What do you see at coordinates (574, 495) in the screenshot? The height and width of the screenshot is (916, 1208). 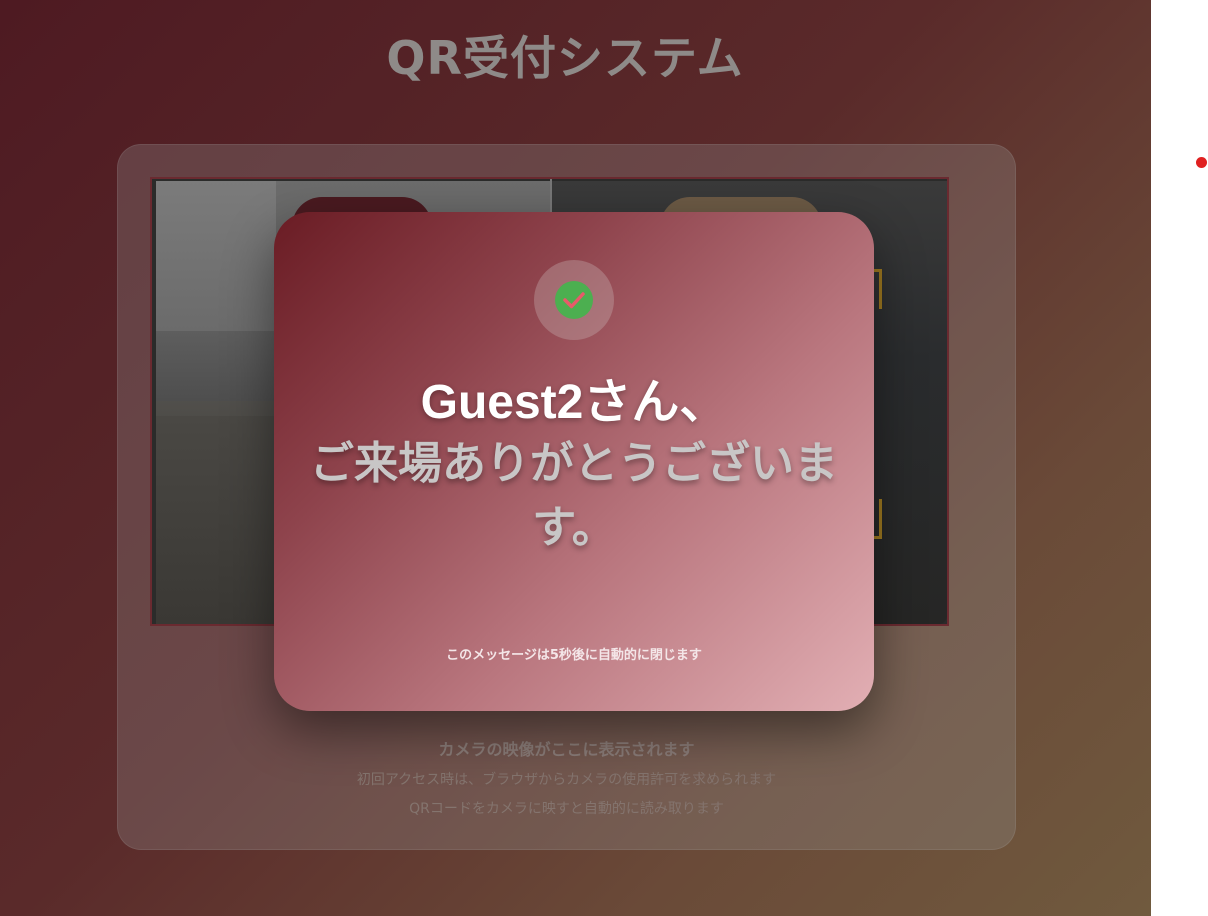 I see `welcome-message: ご来場ありがとうございます。` at bounding box center [574, 495].